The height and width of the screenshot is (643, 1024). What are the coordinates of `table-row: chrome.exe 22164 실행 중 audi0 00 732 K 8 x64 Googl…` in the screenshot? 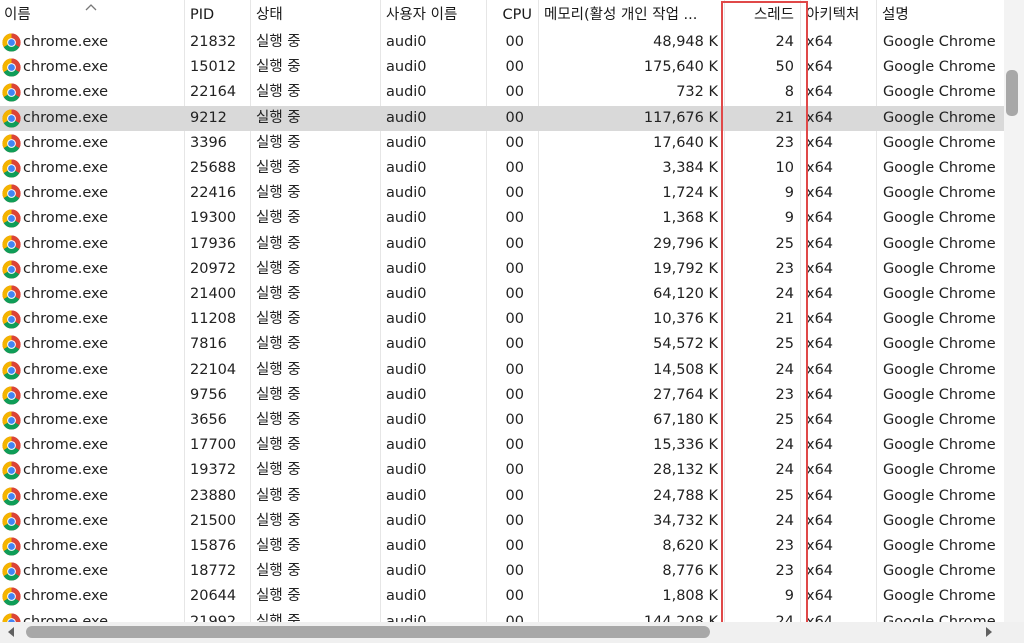 It's located at (502, 92).